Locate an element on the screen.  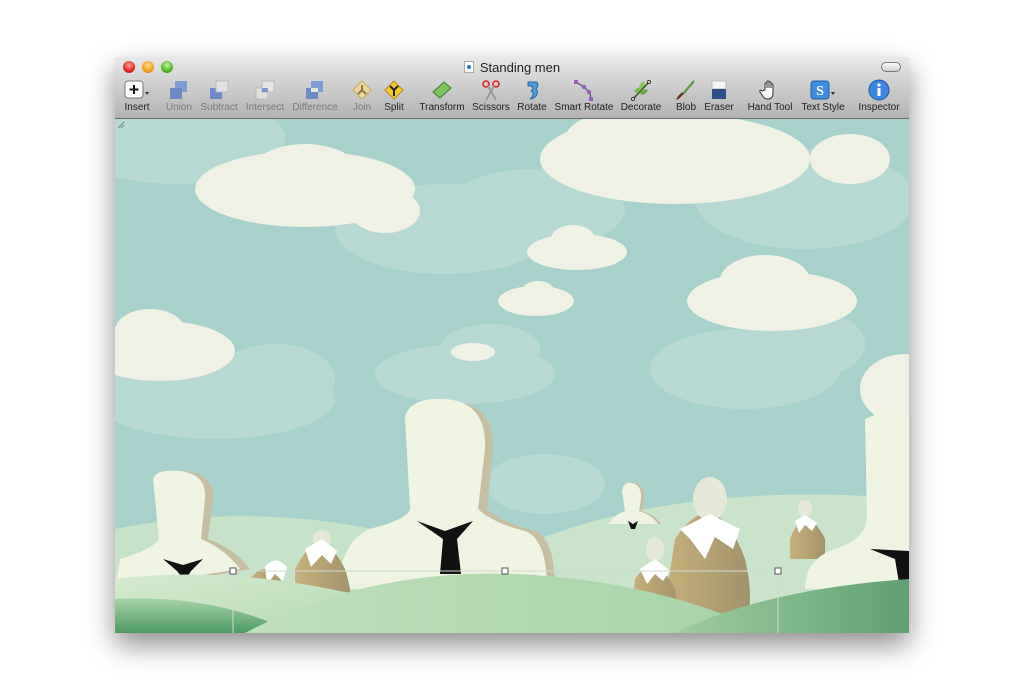
eraser-button: Eraser is located at coordinates (719, 97).